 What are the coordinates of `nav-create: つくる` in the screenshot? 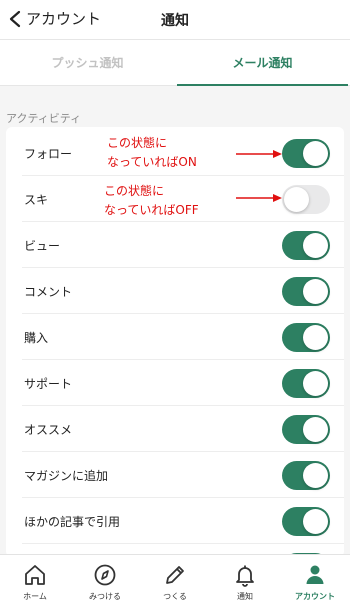 It's located at (175, 584).